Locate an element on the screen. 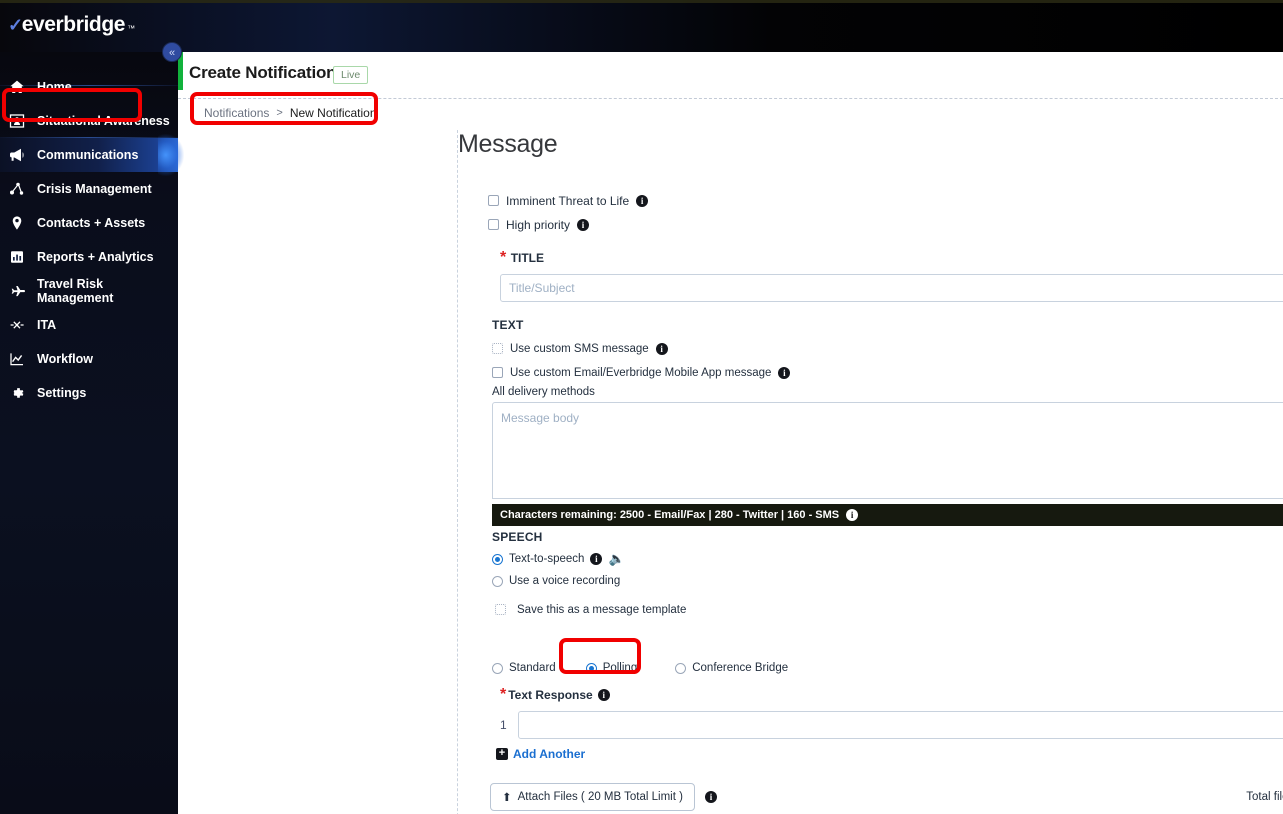 The width and height of the screenshot is (1283, 814). text-to-speech-radio is located at coordinates (497, 559).